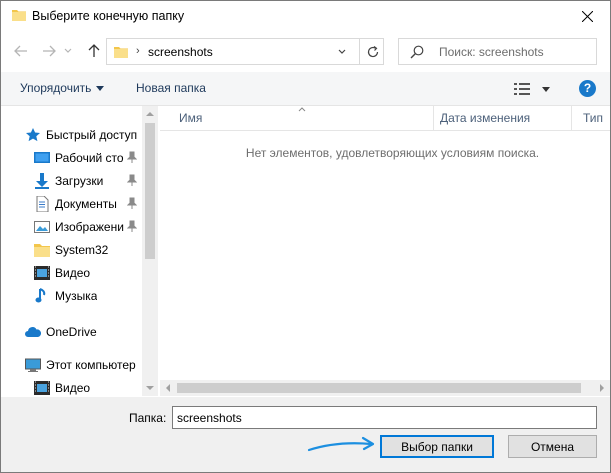 The image size is (611, 473). Describe the element at coordinates (341, 444) in the screenshot. I see `annotation-arrow-icon` at that location.